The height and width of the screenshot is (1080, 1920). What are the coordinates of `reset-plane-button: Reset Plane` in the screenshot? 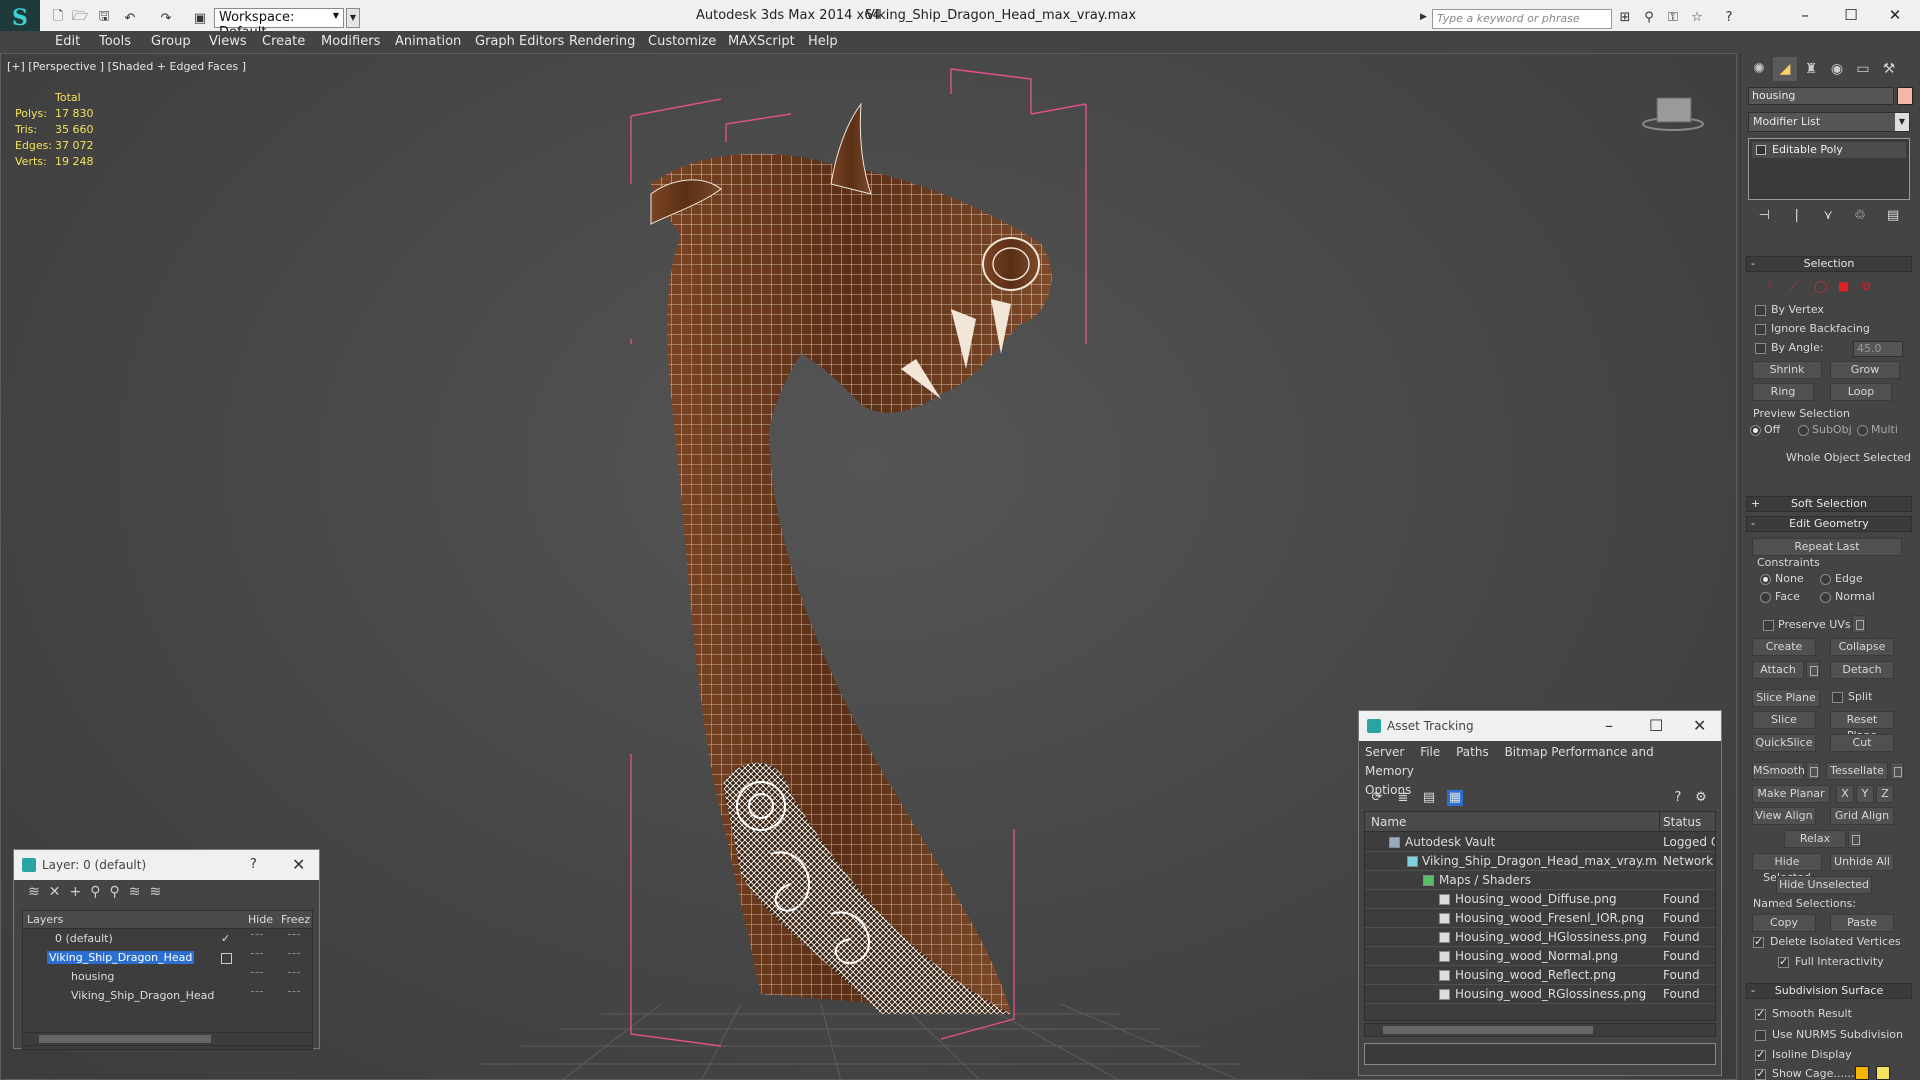 It's located at (1862, 726).